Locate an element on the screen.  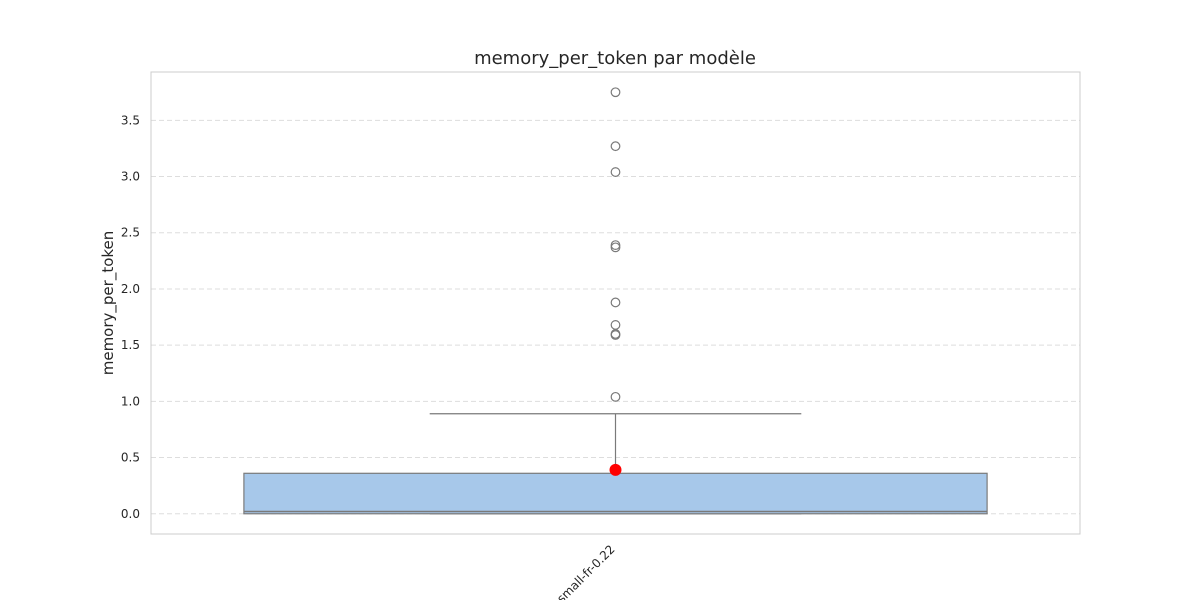
y-tick-label: 3.0 is located at coordinates (130, 177).